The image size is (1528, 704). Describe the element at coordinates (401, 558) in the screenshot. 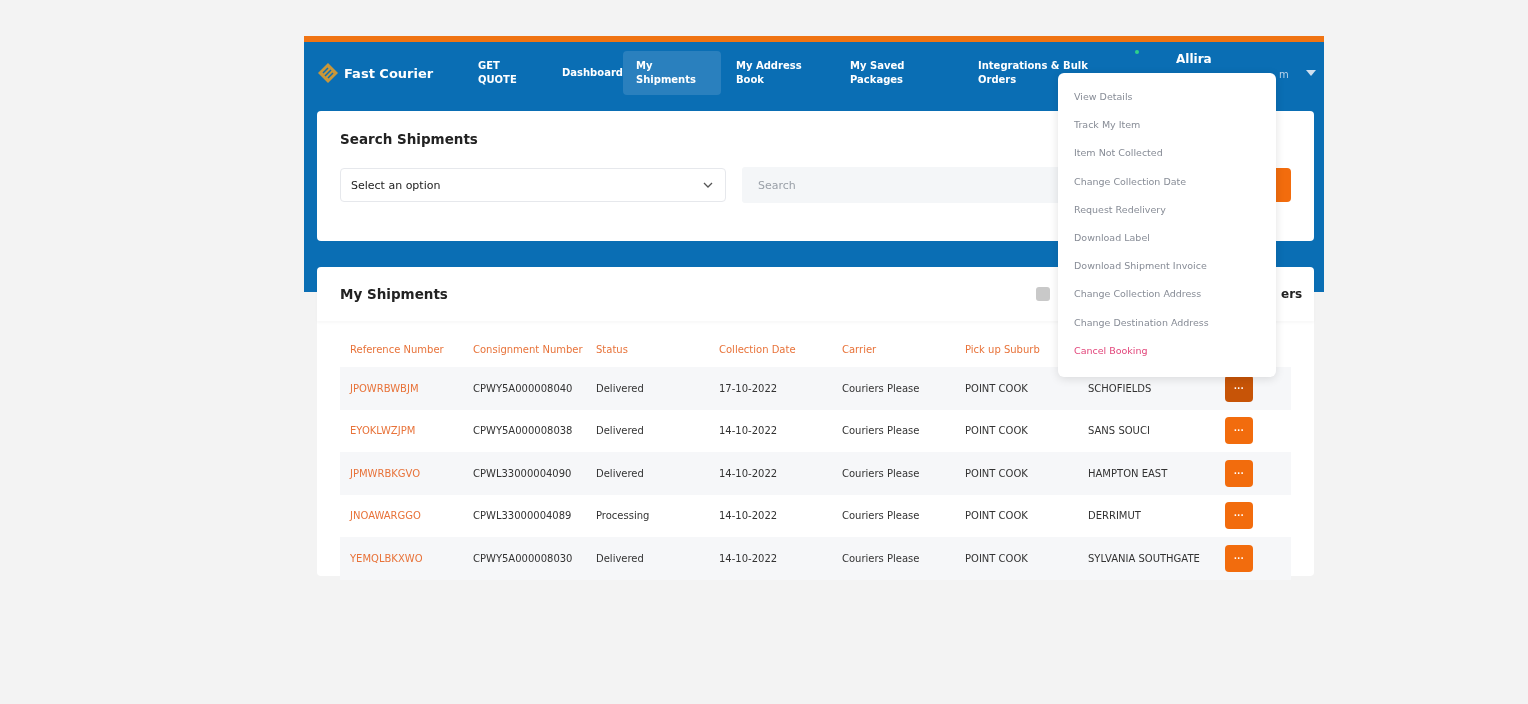

I see `reference-link: YEMQLBKXWO` at that location.